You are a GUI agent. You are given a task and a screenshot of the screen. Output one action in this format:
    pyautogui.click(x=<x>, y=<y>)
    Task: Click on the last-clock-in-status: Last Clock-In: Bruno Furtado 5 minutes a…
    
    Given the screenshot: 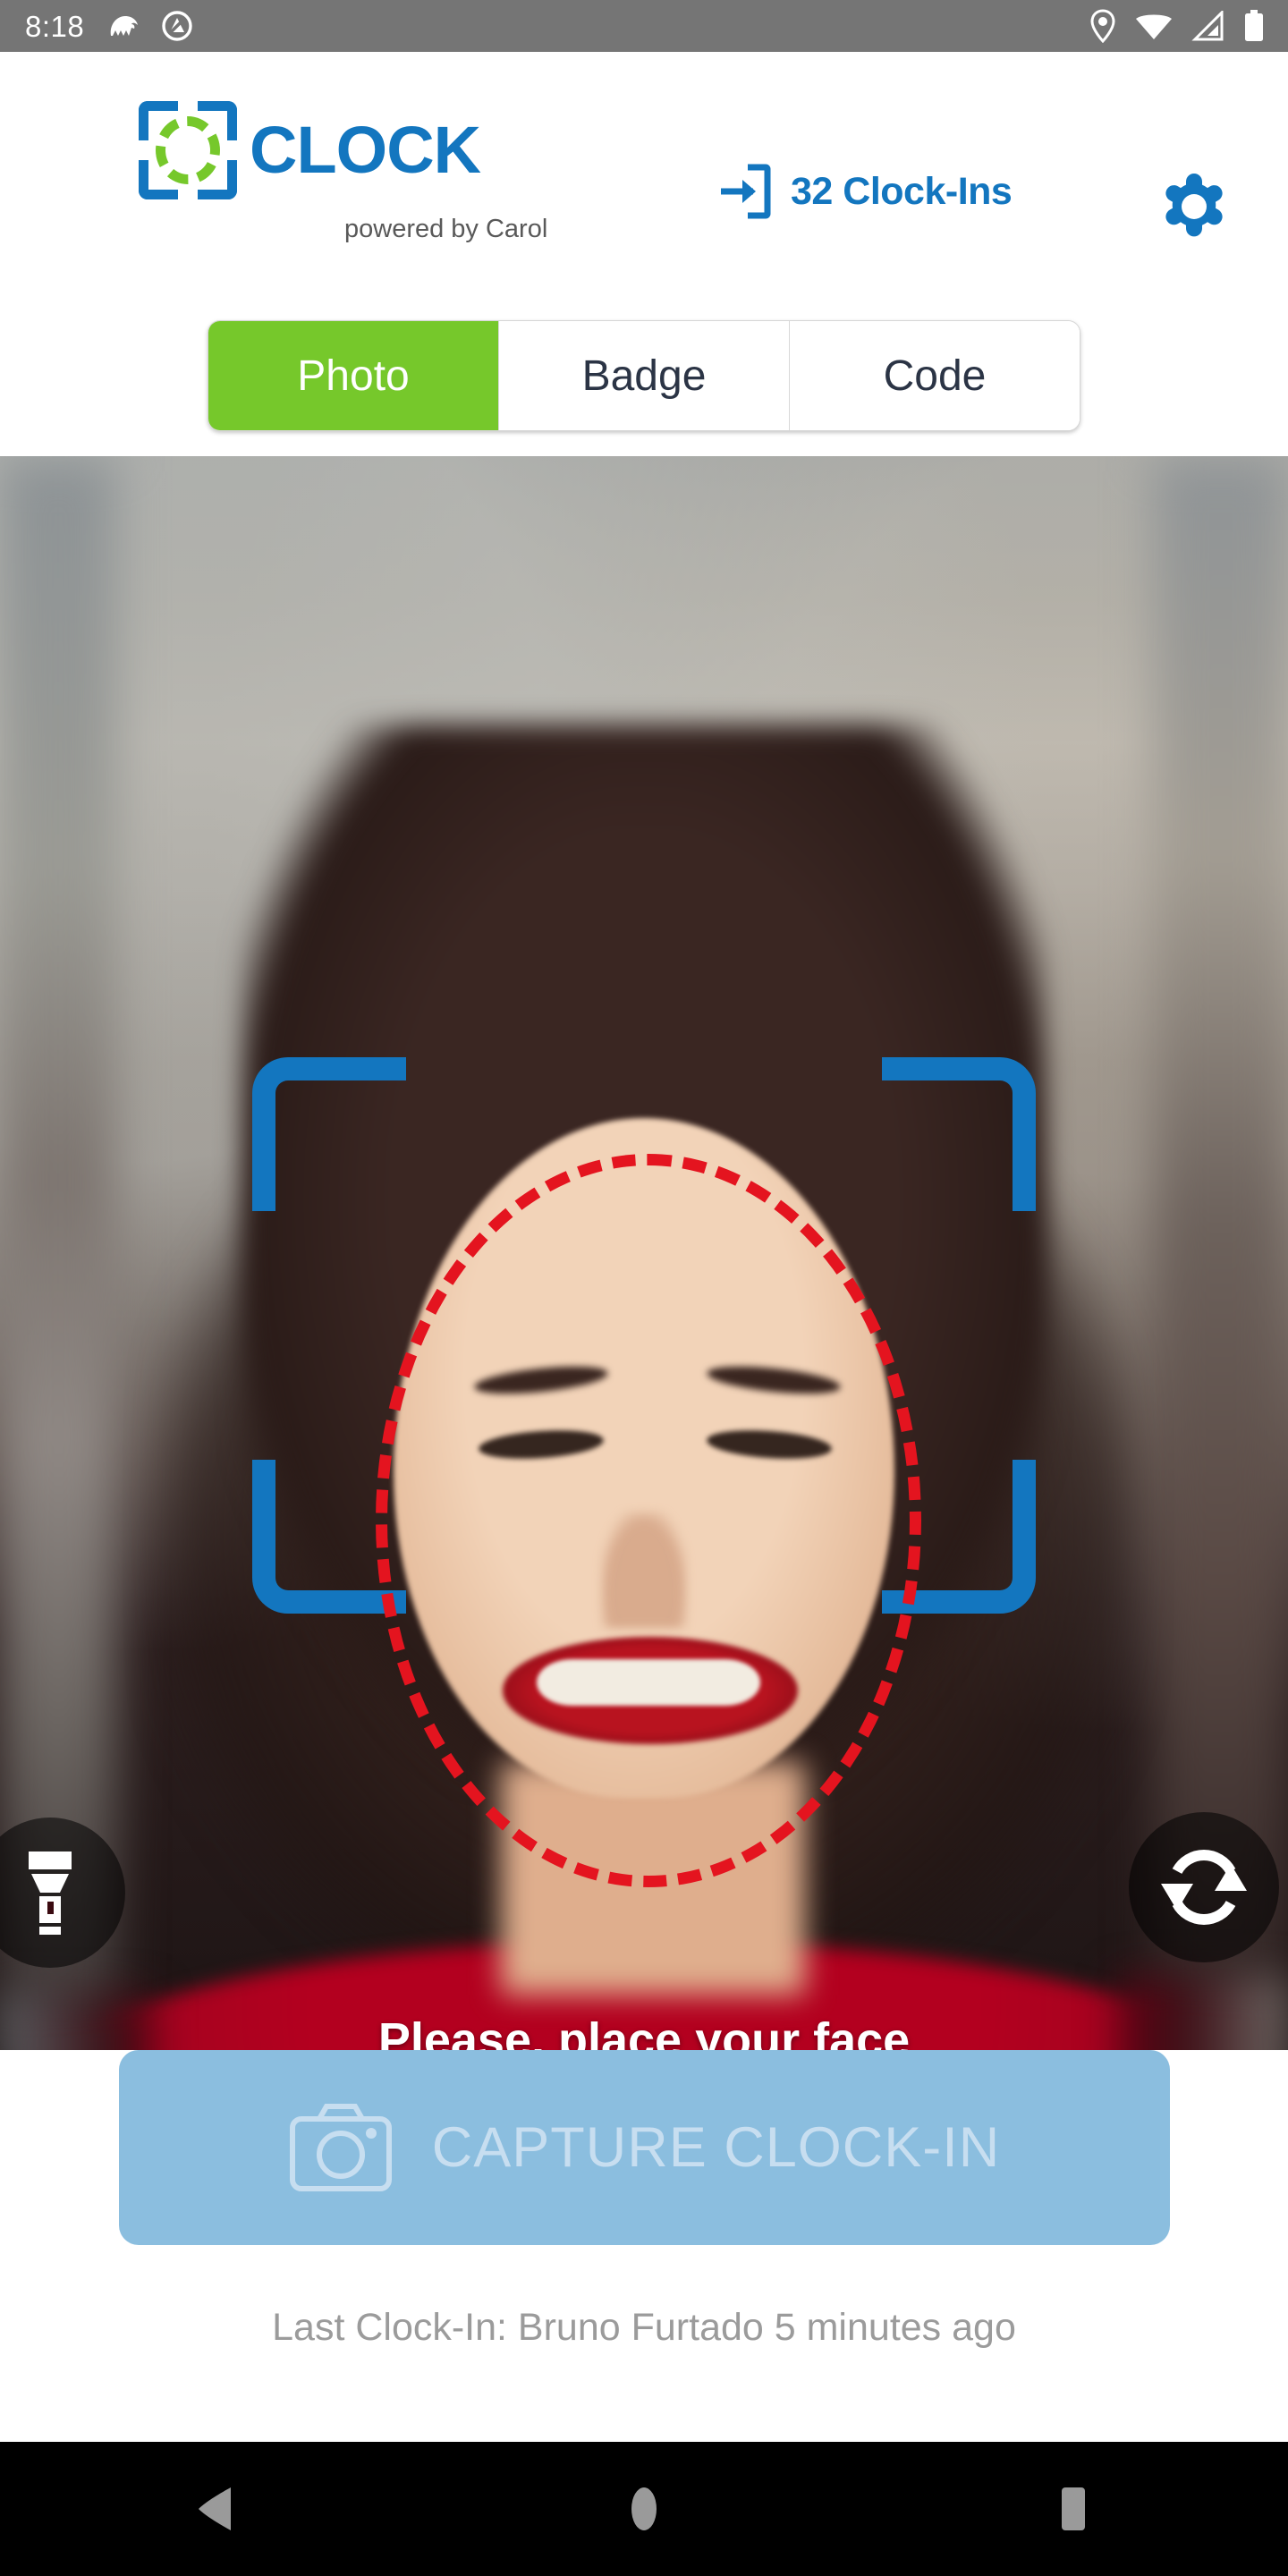 What is the action you would take?
    pyautogui.click(x=644, y=2327)
    